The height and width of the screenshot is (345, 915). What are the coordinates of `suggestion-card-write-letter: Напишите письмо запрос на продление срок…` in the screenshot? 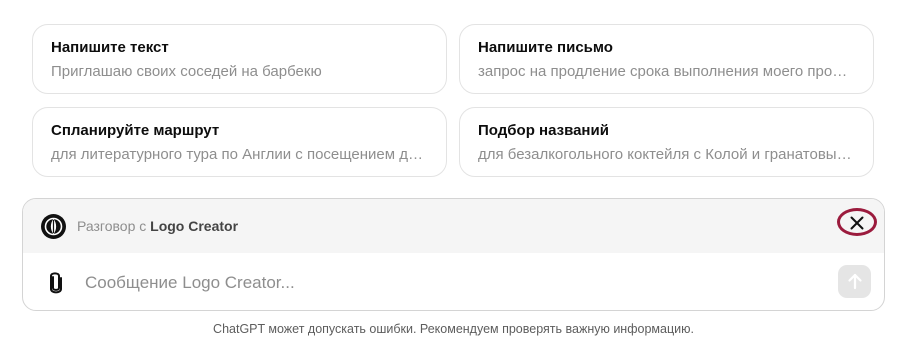 It's located at (666, 59).